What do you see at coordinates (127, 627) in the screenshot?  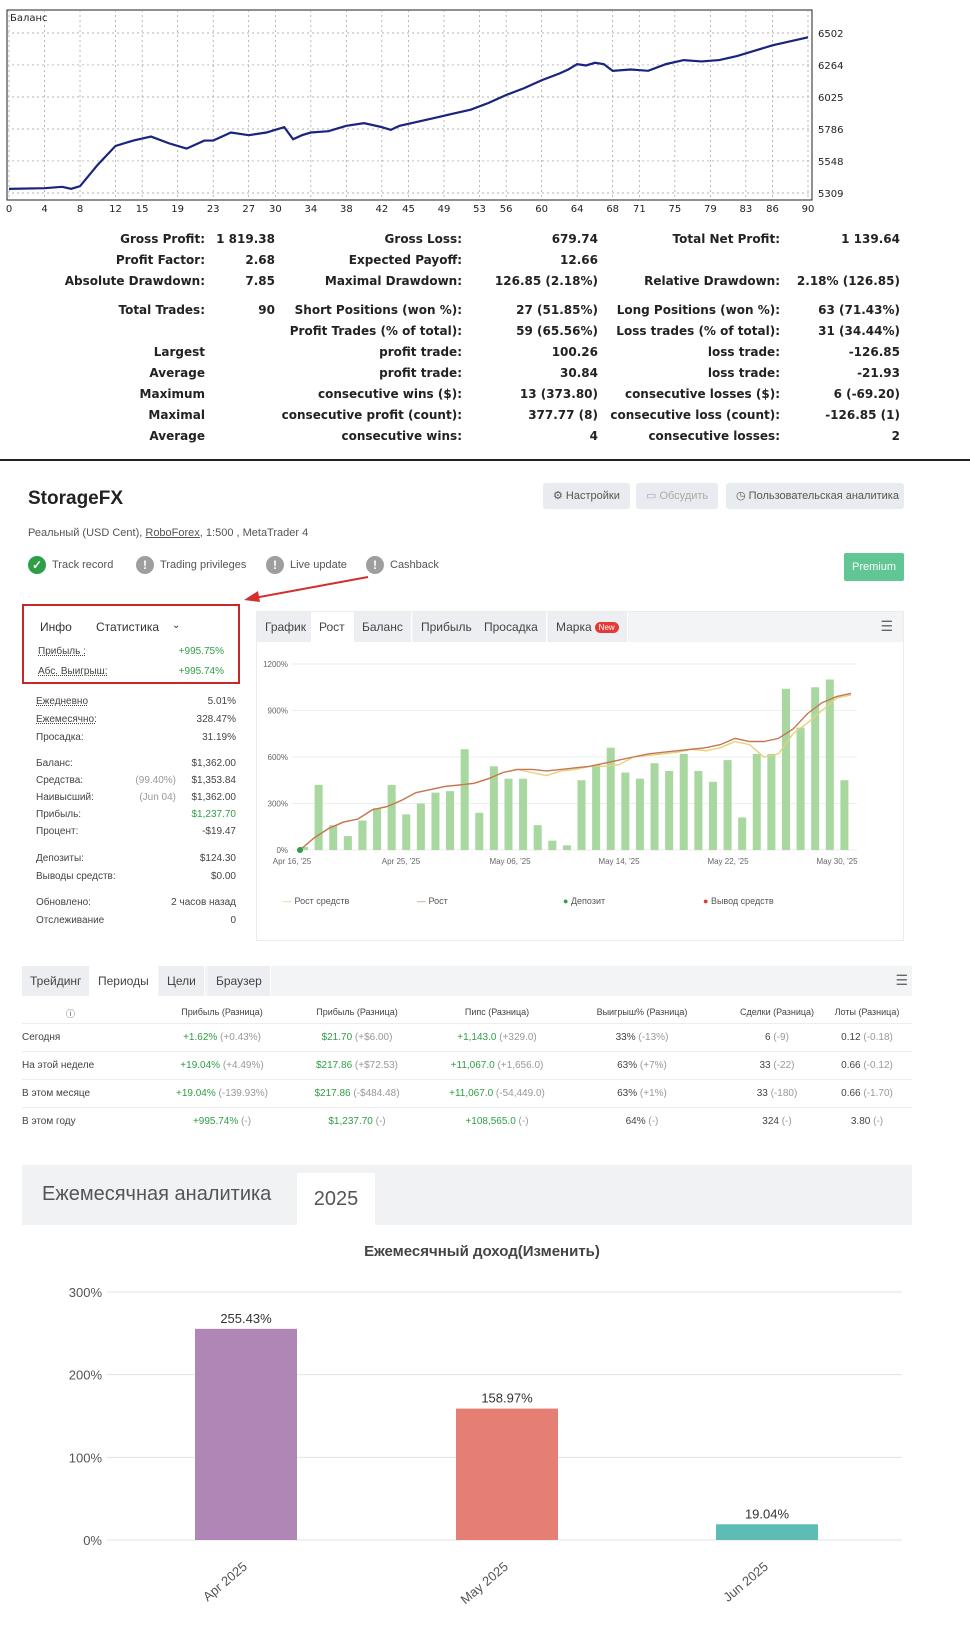 I see `tab-statistics: Статистика` at bounding box center [127, 627].